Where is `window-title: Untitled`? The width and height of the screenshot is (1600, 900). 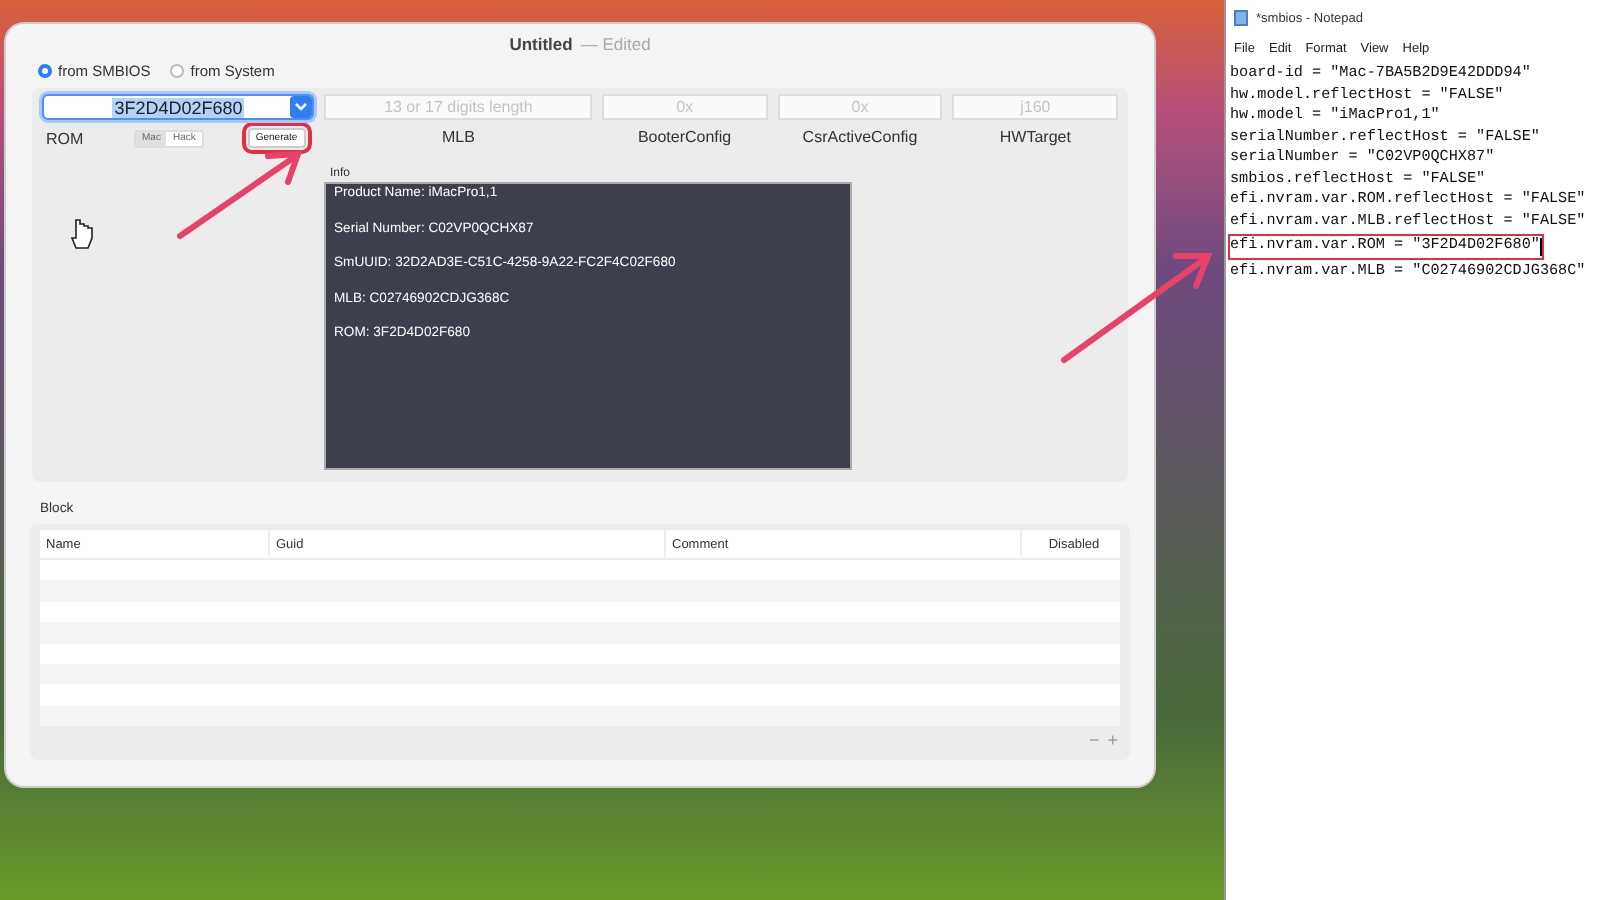 window-title: Untitled is located at coordinates (541, 46).